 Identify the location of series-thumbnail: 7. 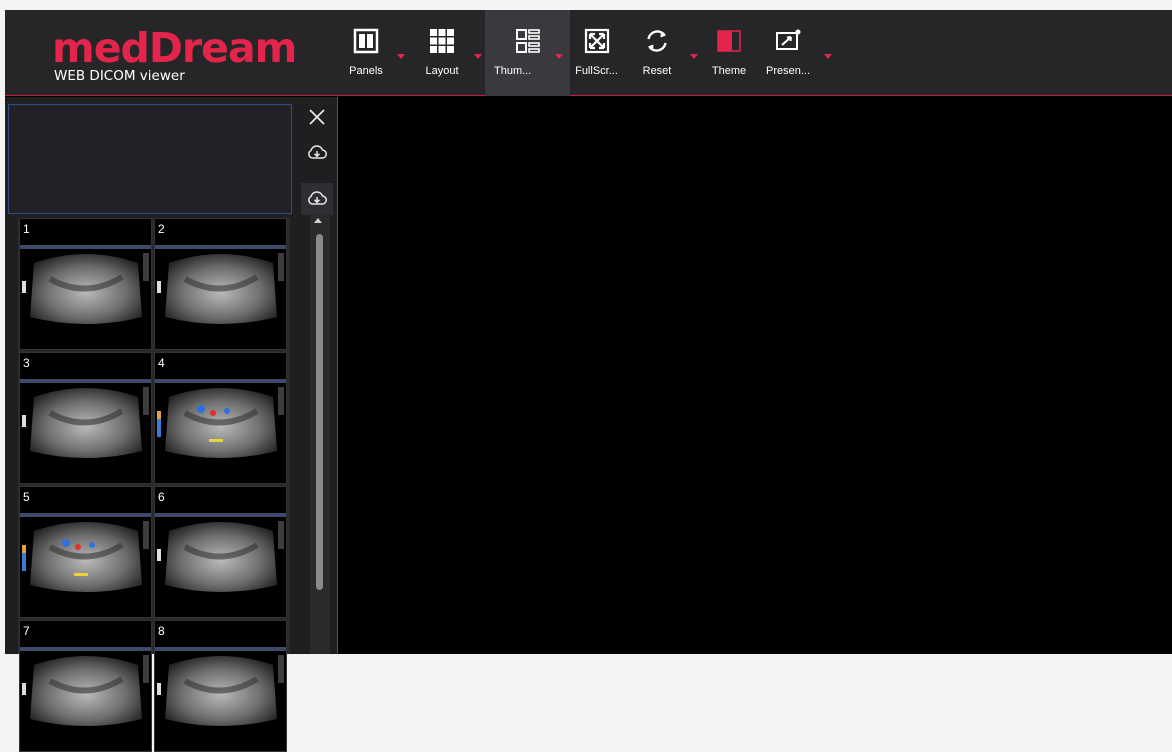
(85, 686).